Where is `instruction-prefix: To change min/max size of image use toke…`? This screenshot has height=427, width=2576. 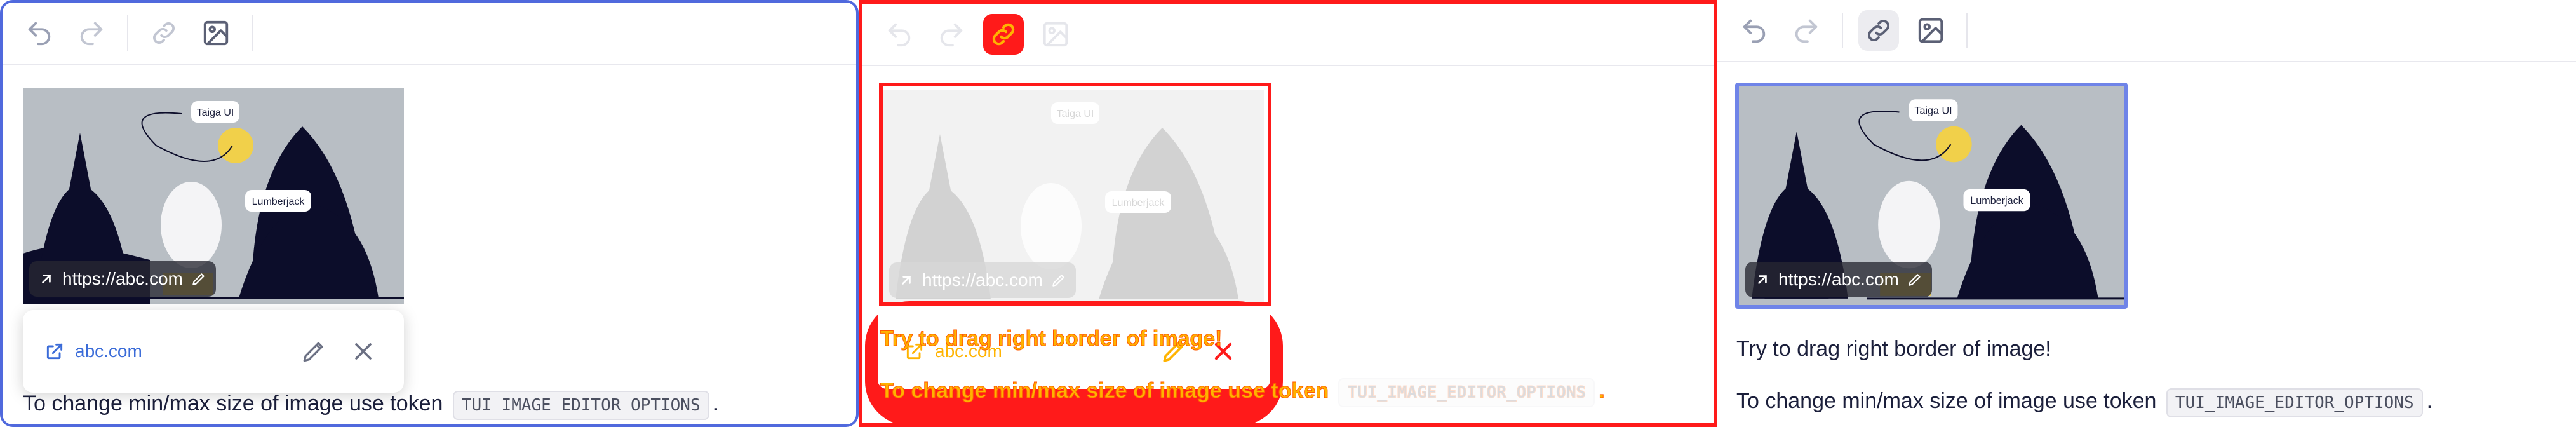
instruction-prefix: To change min/max size of image use toke… is located at coordinates (1104, 391).